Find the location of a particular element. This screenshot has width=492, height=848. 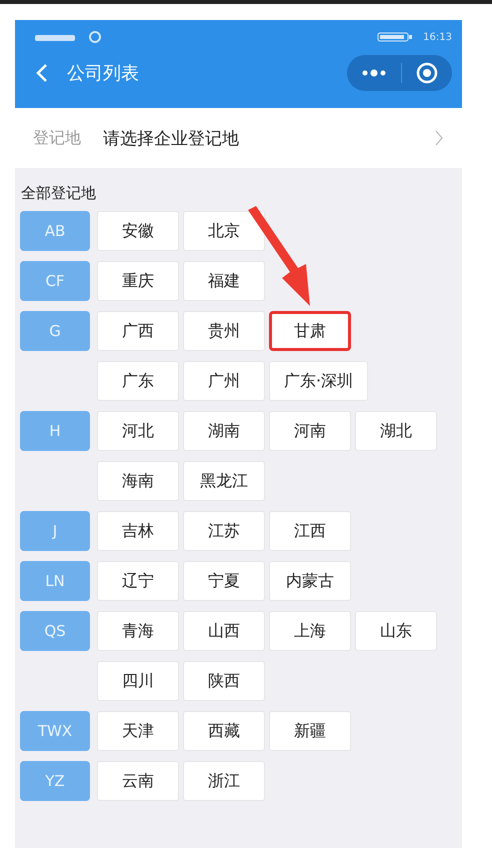

city-button: 广东 is located at coordinates (138, 381).